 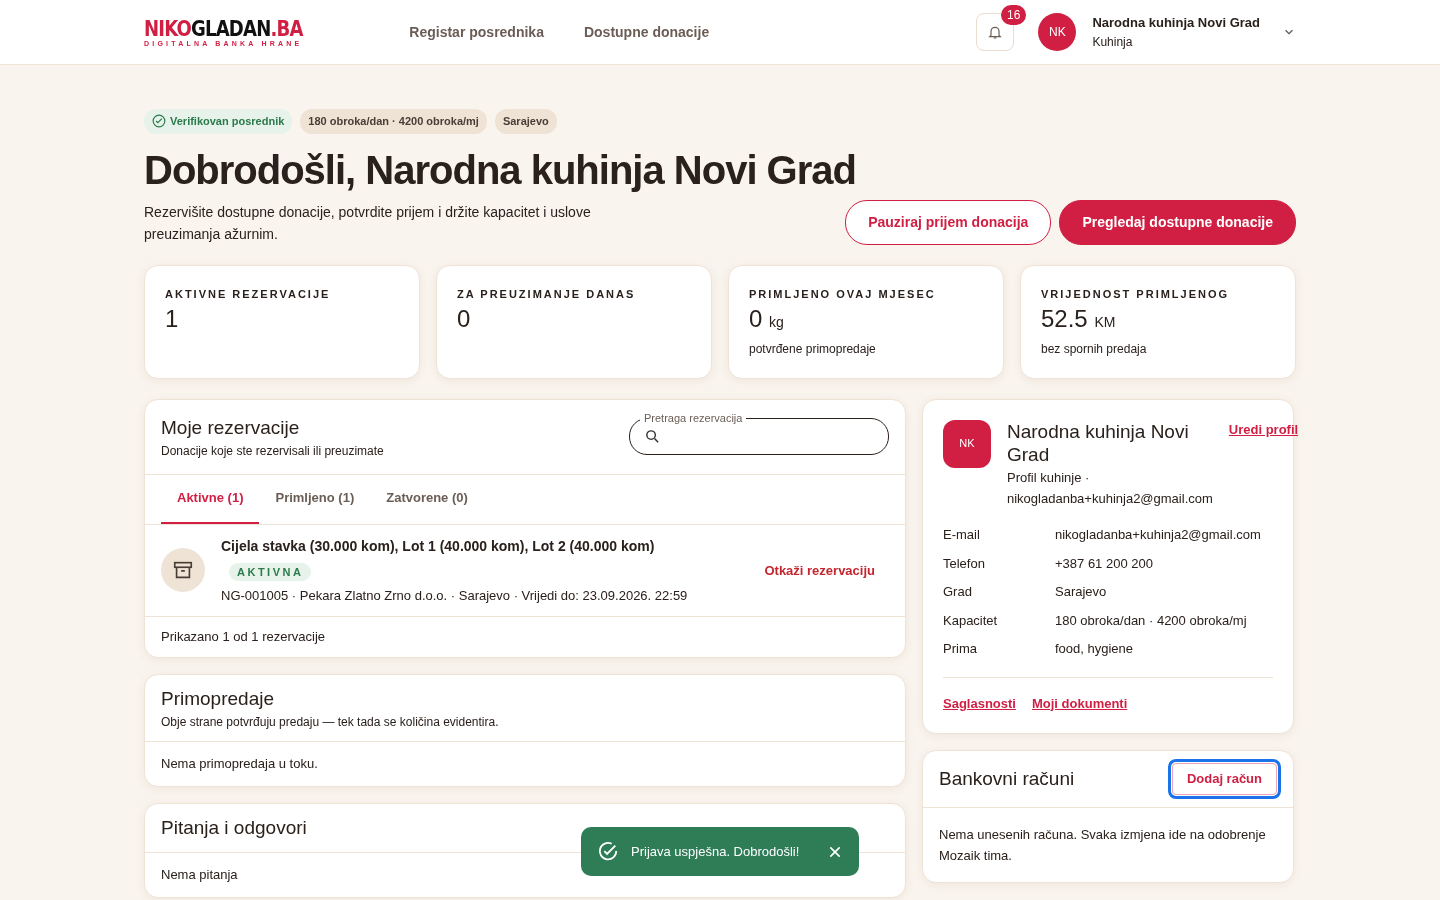 What do you see at coordinates (964, 563) in the screenshot?
I see `field-label: Telefon` at bounding box center [964, 563].